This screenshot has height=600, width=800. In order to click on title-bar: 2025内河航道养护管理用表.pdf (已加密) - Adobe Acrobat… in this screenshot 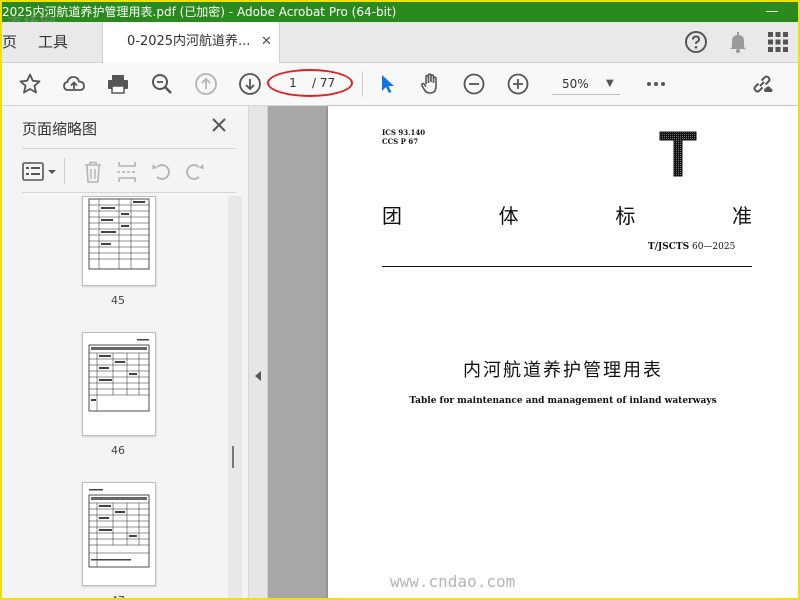, I will do `click(400, 12)`.